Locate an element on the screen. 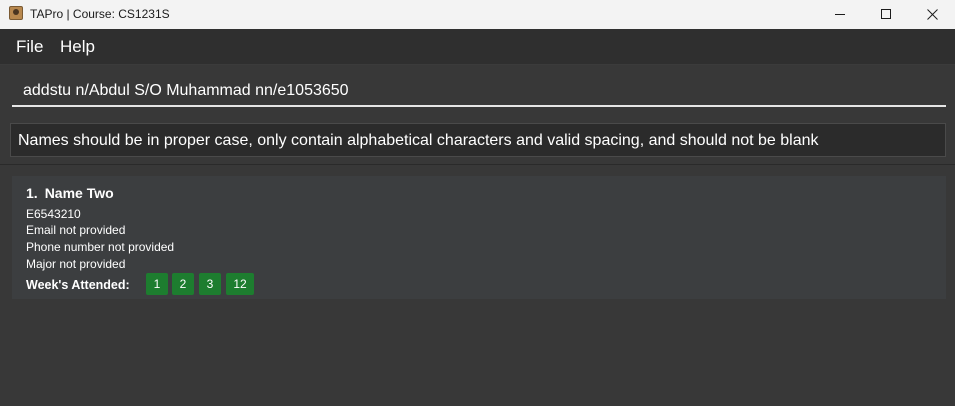 The image size is (955, 406). week-tag: 1 is located at coordinates (157, 284).